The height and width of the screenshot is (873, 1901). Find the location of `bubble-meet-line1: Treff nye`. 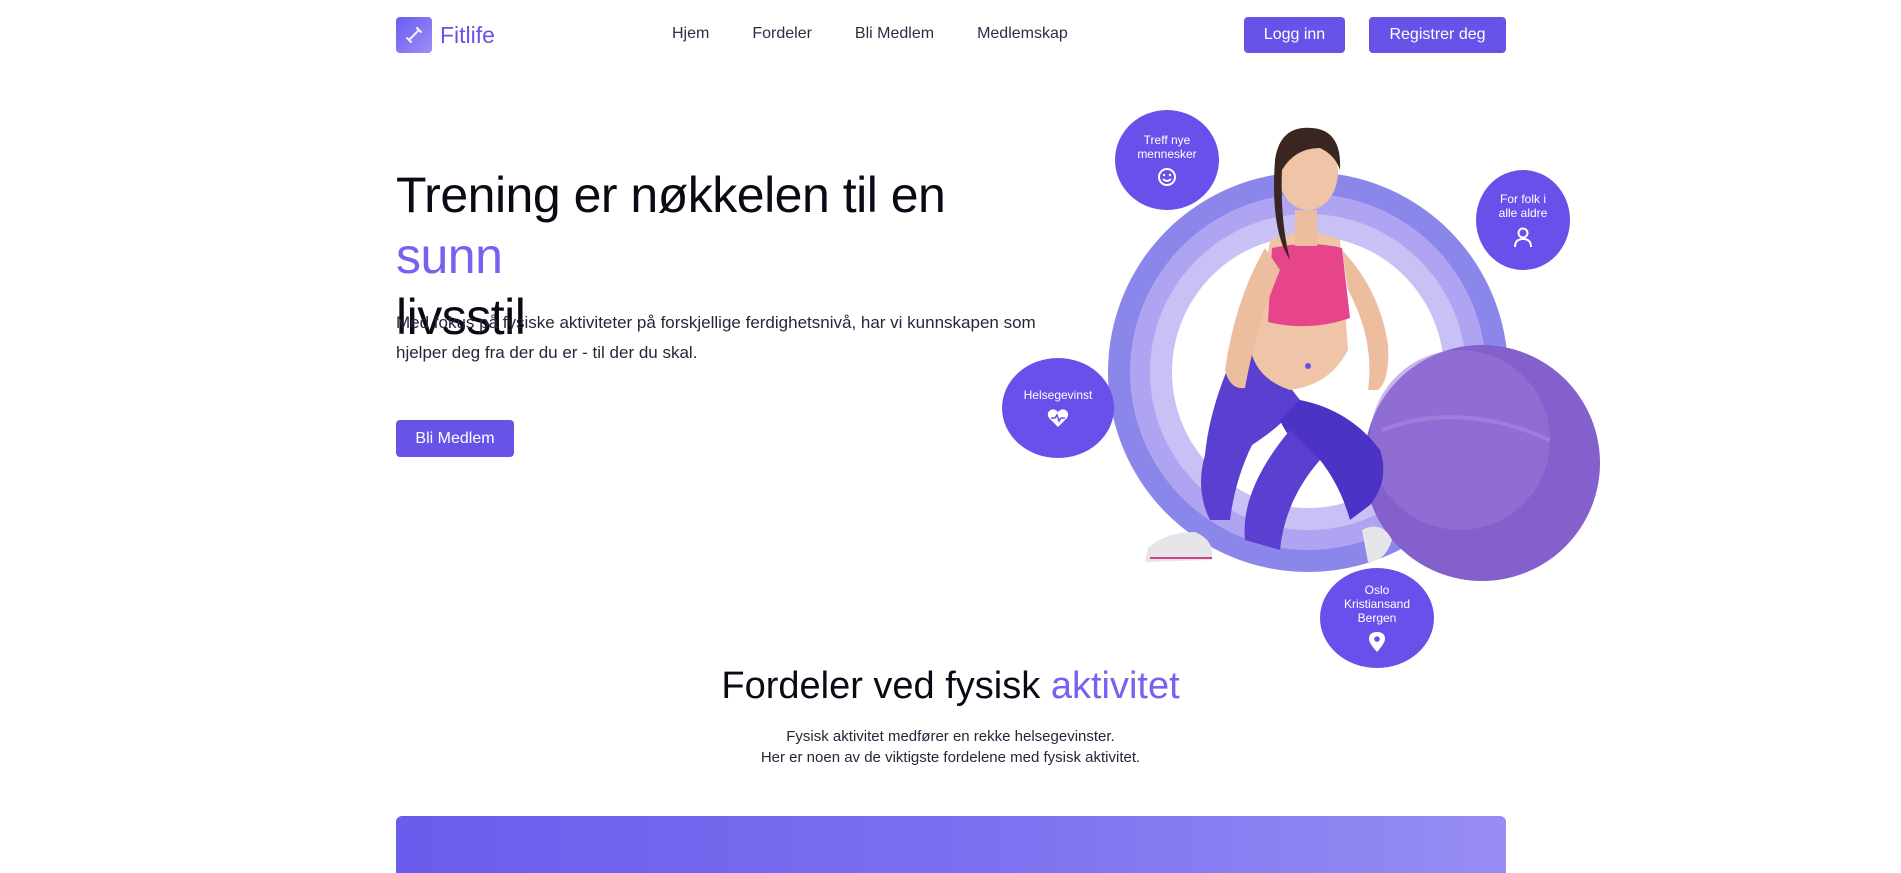

bubble-meet-line1: Treff nye is located at coordinates (1167, 140).